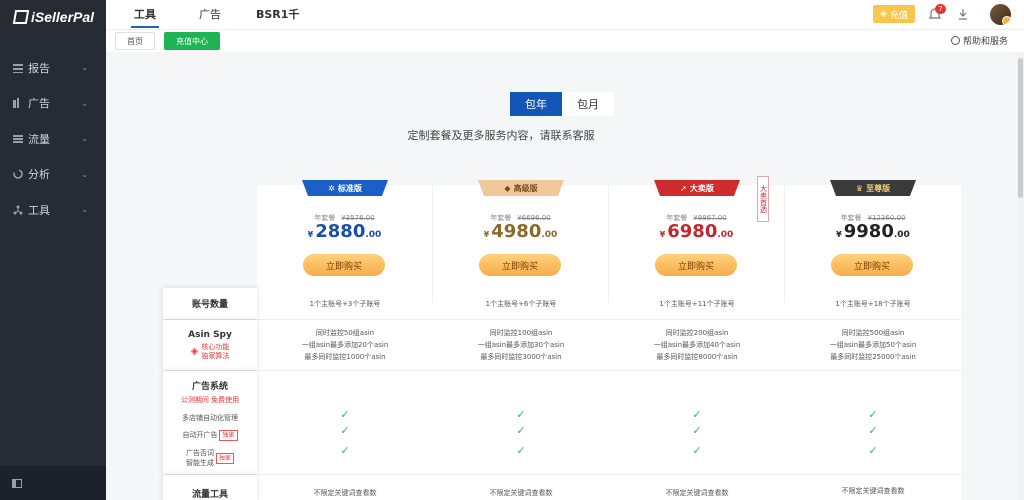 The image size is (1024, 500). I want to click on rocket-icon: ➚, so click(683, 188).